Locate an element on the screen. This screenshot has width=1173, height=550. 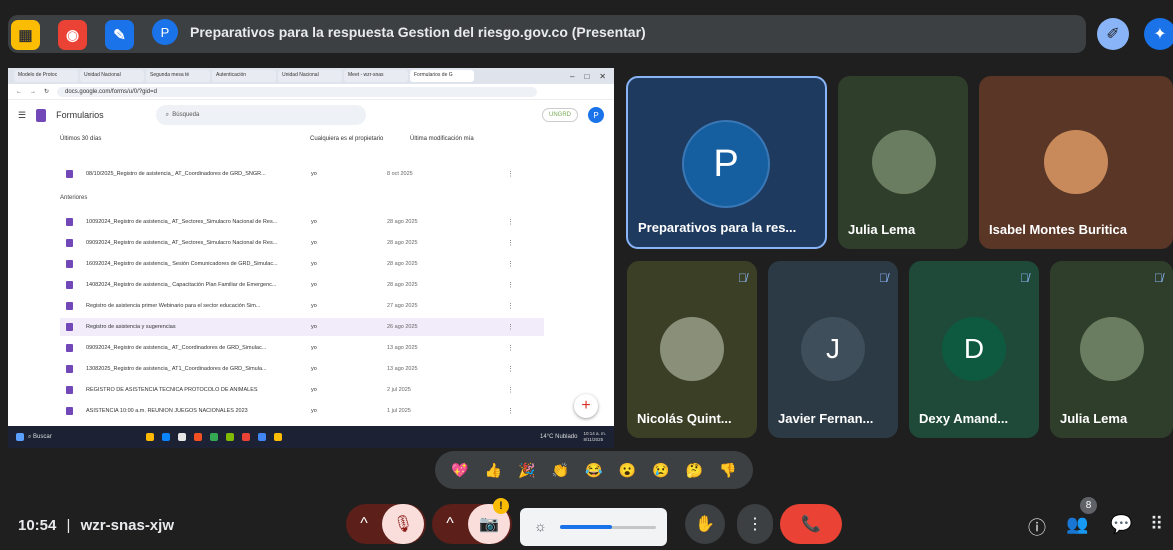
form-date: 28 ago 2025 is located at coordinates (402, 264).